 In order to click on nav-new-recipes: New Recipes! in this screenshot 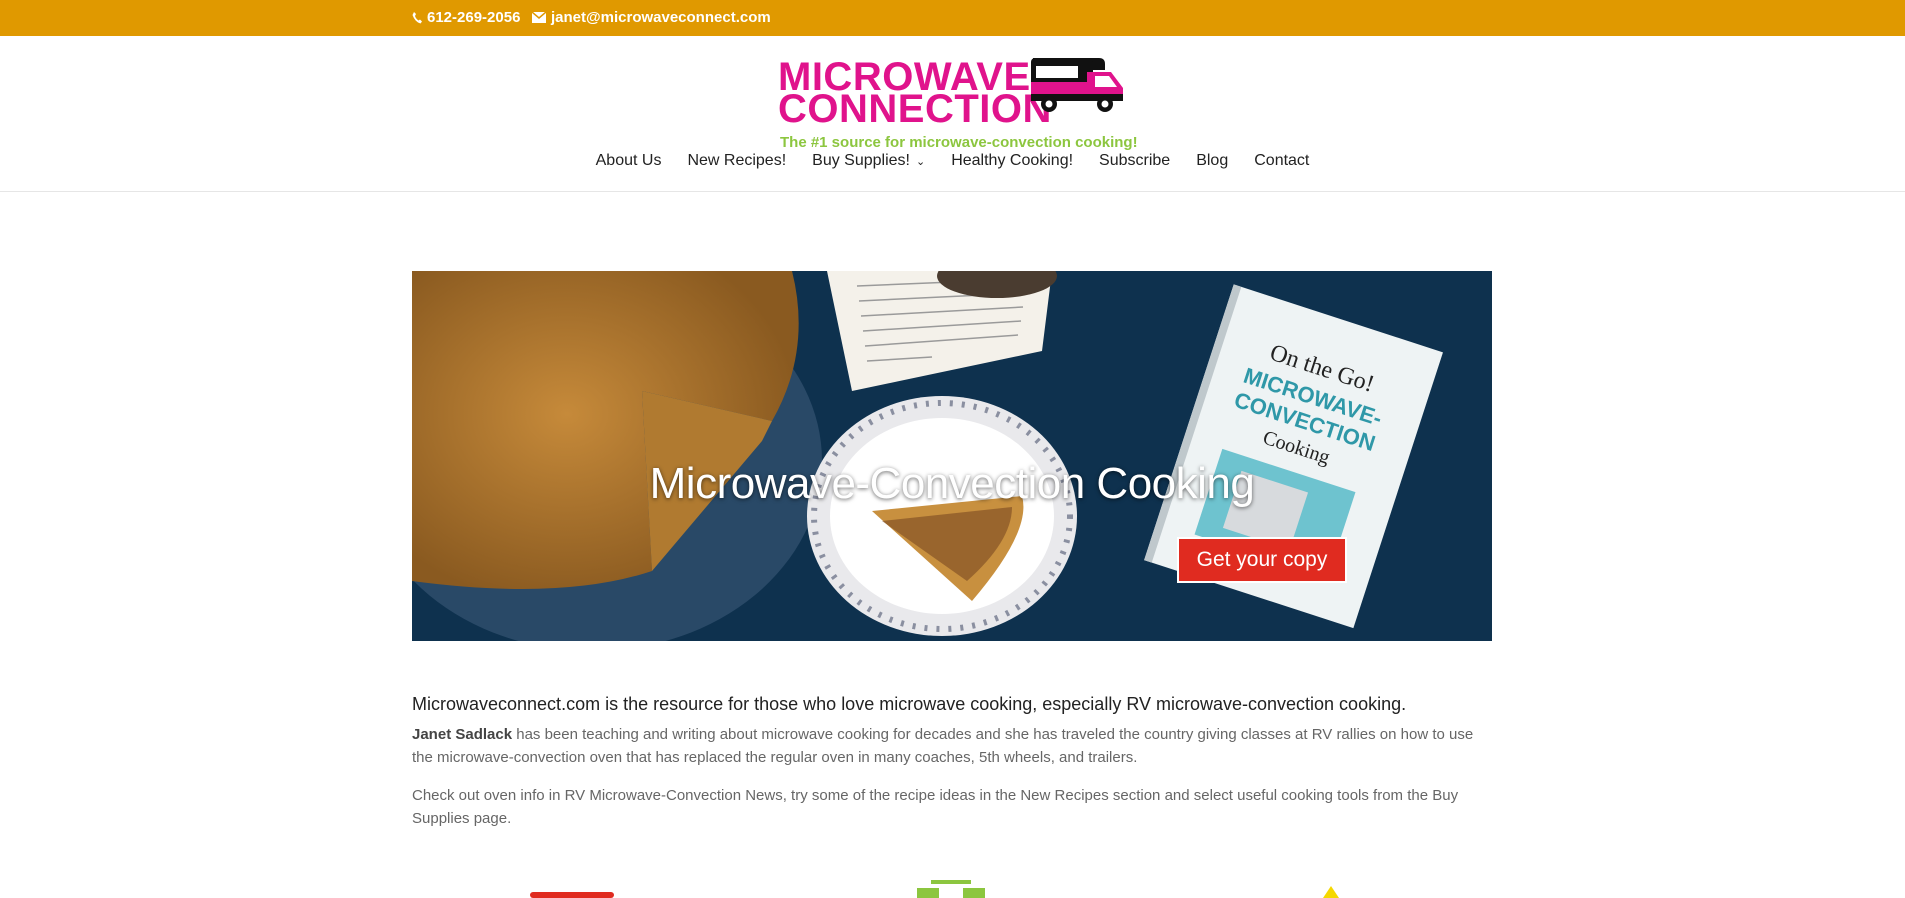, I will do `click(736, 167)`.